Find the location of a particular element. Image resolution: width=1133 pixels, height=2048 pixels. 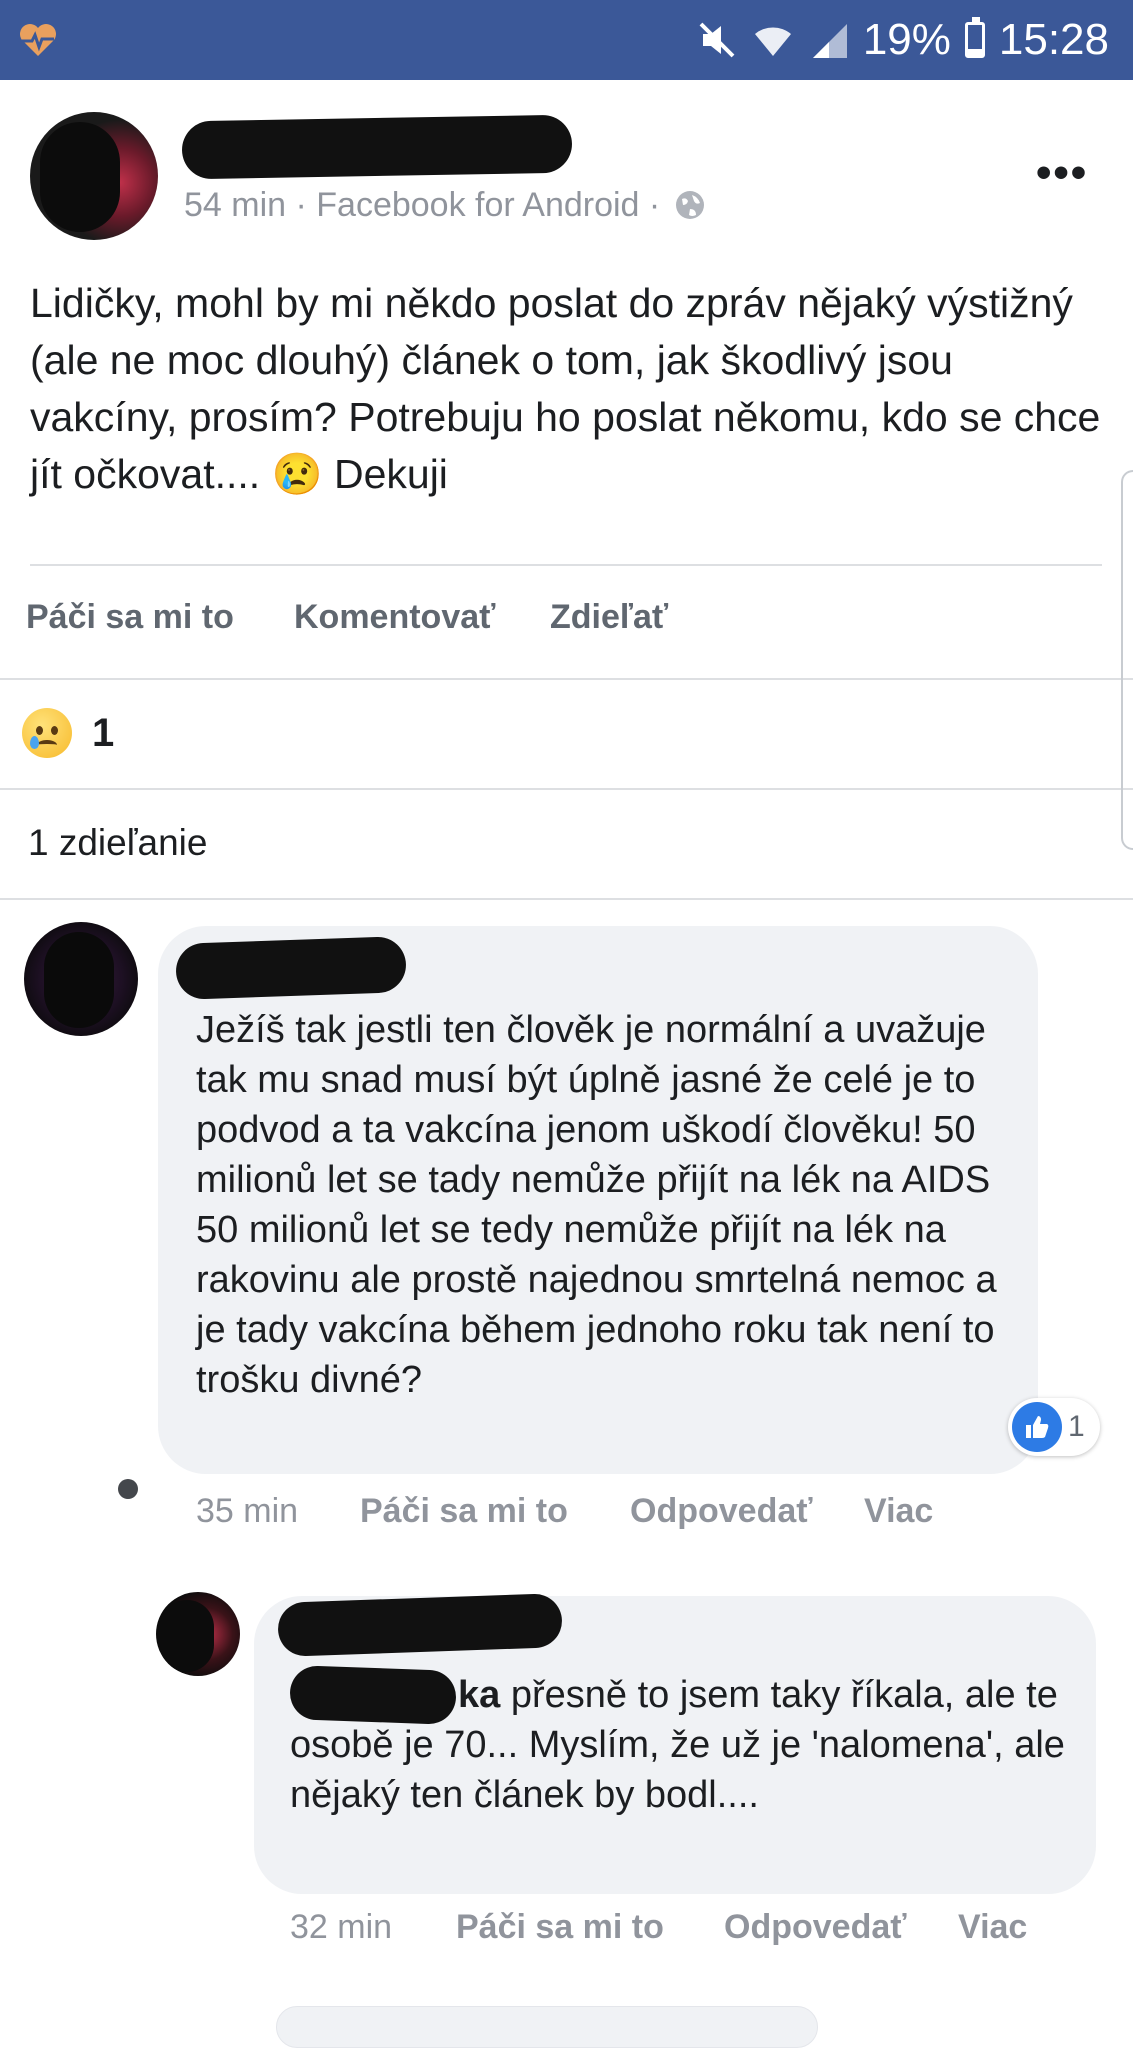

comment-like-badge: 1 is located at coordinates (1054, 1427).